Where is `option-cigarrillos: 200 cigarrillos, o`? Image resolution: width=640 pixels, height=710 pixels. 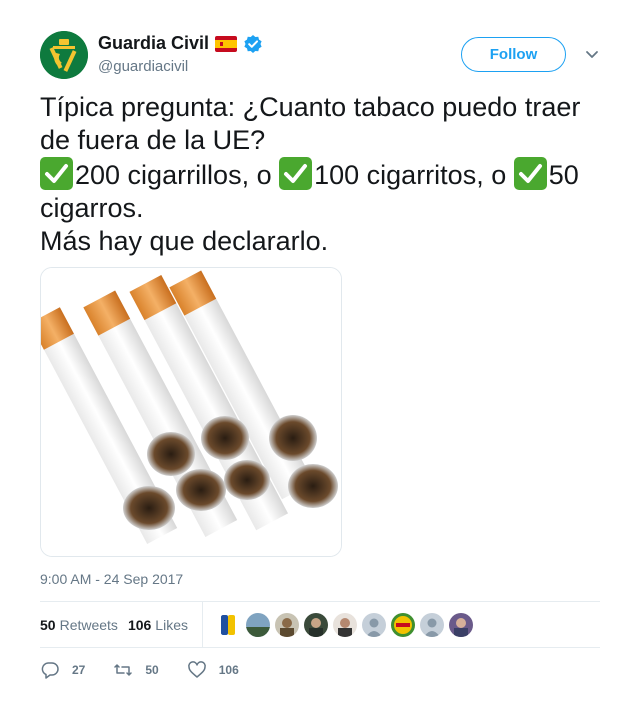
option-cigarrillos: 200 cigarrillos, o is located at coordinates (177, 175).